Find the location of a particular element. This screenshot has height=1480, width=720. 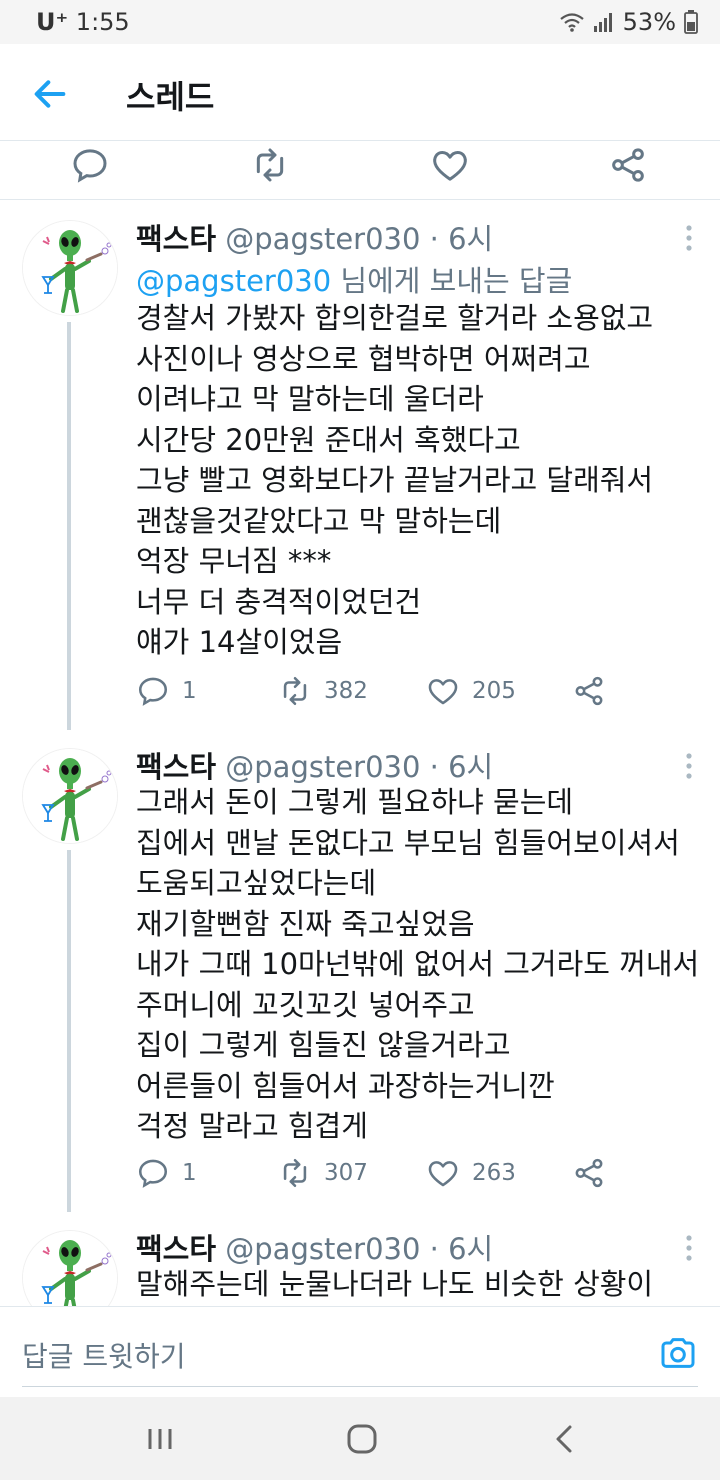

reply-input-underline is located at coordinates (360, 1386).